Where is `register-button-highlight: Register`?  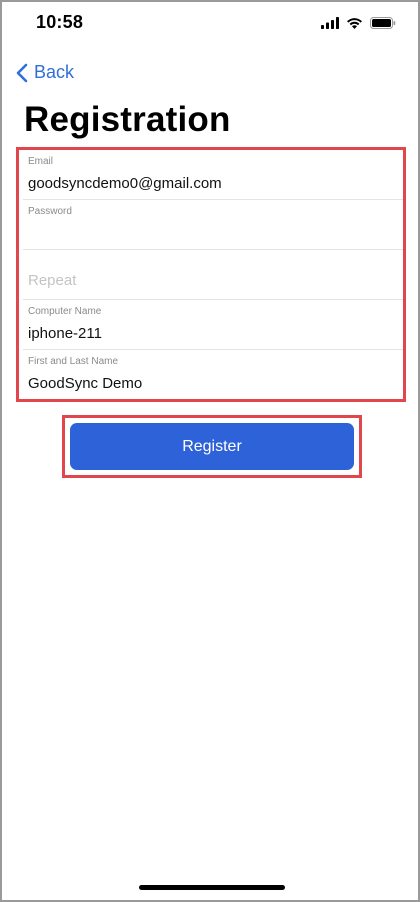 register-button-highlight: Register is located at coordinates (212, 446).